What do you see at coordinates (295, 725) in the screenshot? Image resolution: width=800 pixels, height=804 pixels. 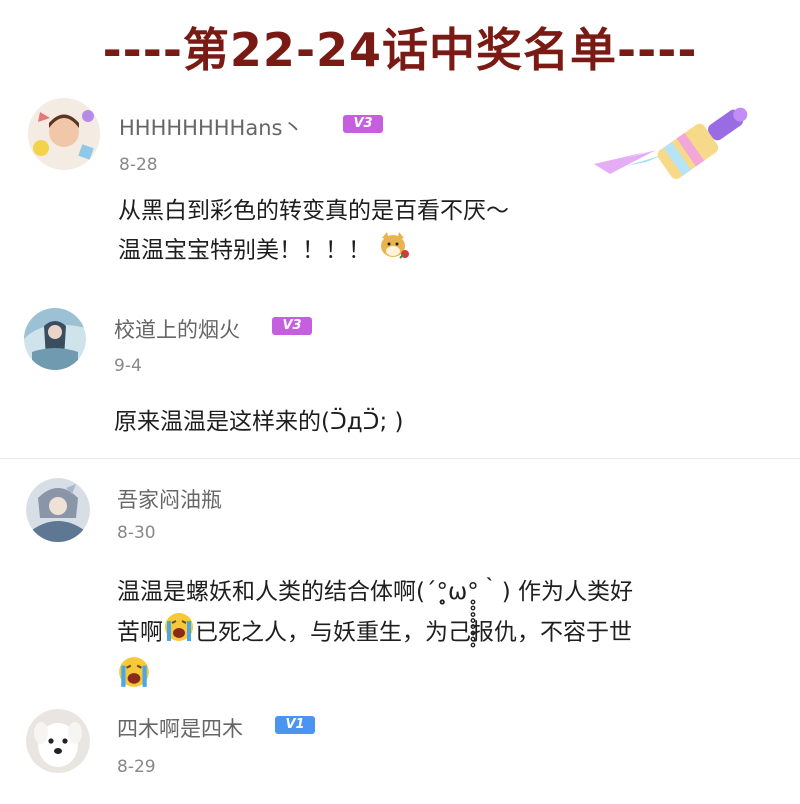 I see `level-badge: V1` at bounding box center [295, 725].